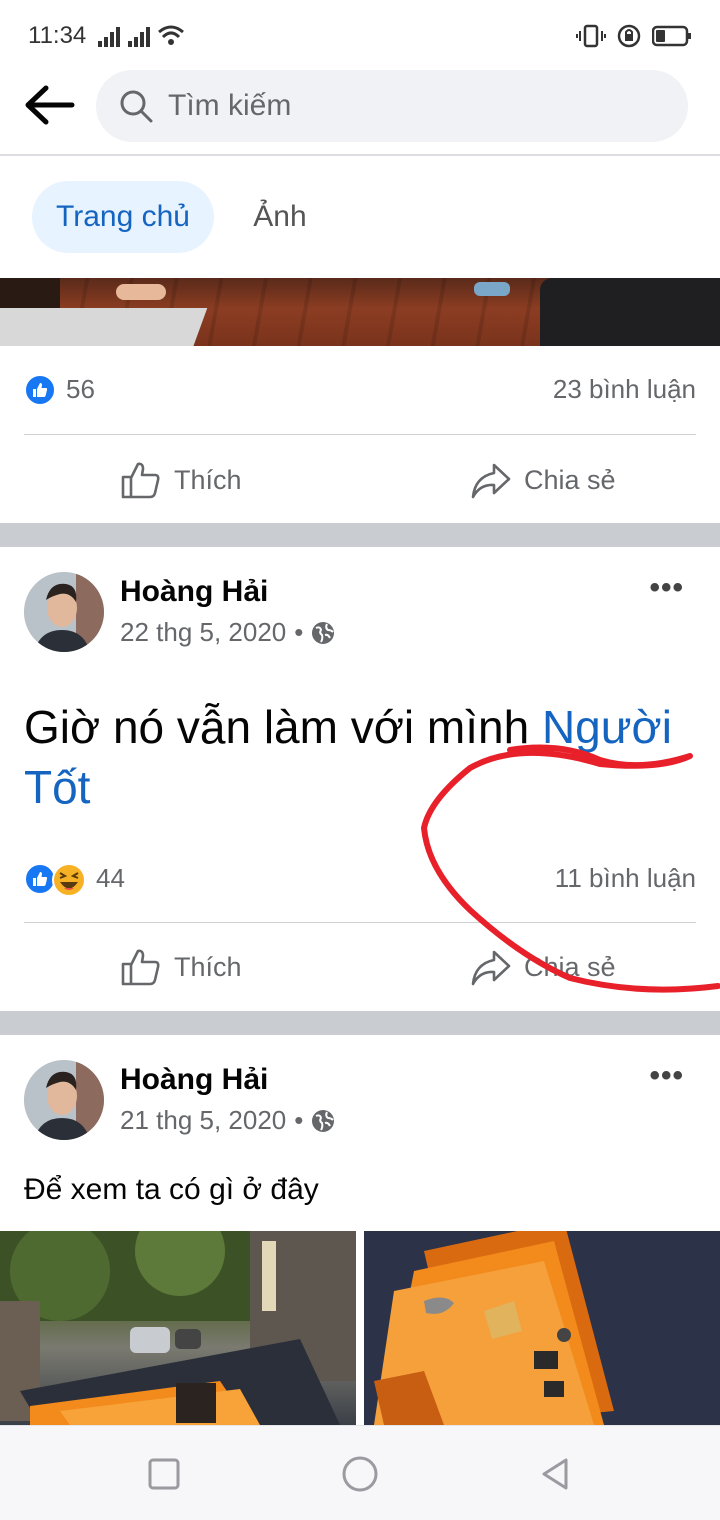 Image resolution: width=720 pixels, height=1520 pixels. I want to click on search-icon, so click(136, 106).